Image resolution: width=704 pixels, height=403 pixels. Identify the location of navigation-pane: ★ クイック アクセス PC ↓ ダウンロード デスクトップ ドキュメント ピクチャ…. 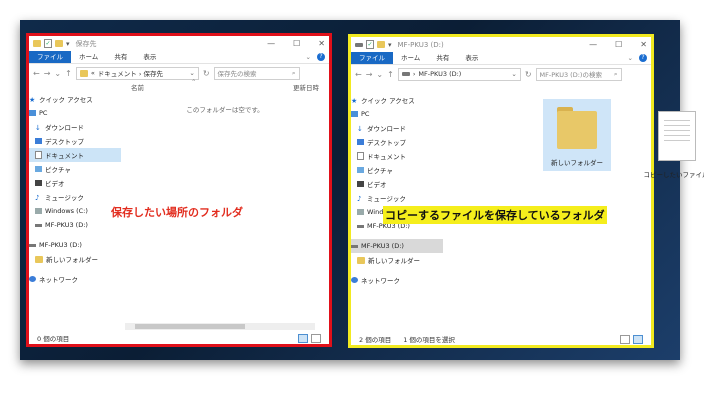
(75, 207).